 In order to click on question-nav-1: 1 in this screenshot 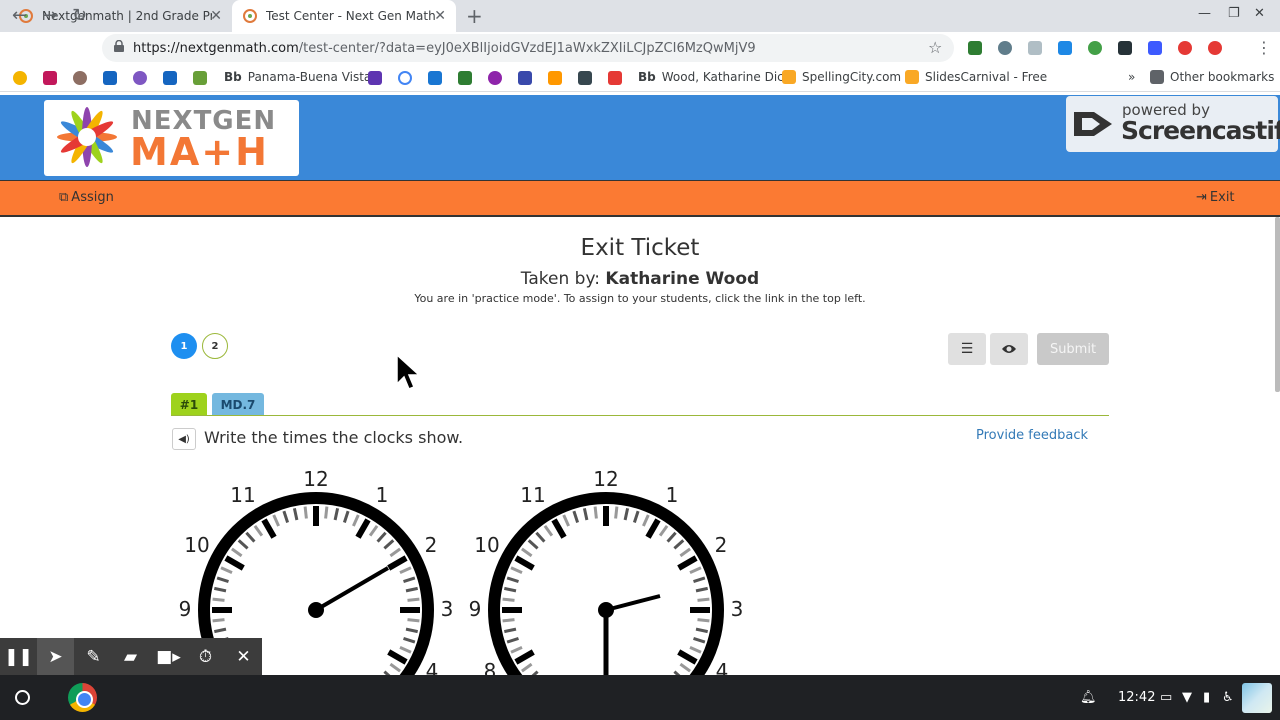, I will do `click(184, 346)`.